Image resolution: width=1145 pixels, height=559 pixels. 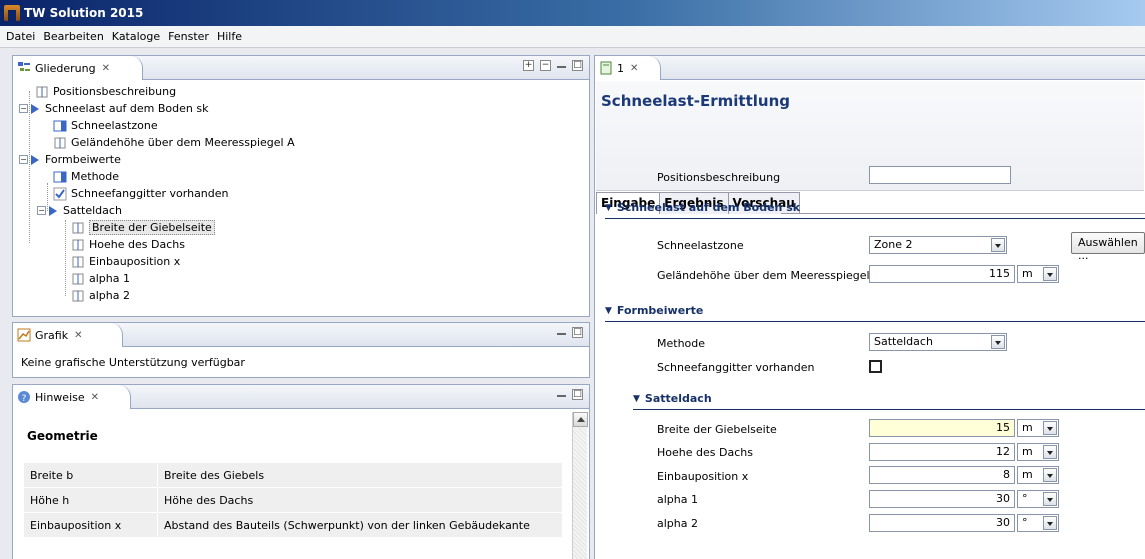 I want to click on alpha1-unit-select: °, so click(x=1038, y=499).